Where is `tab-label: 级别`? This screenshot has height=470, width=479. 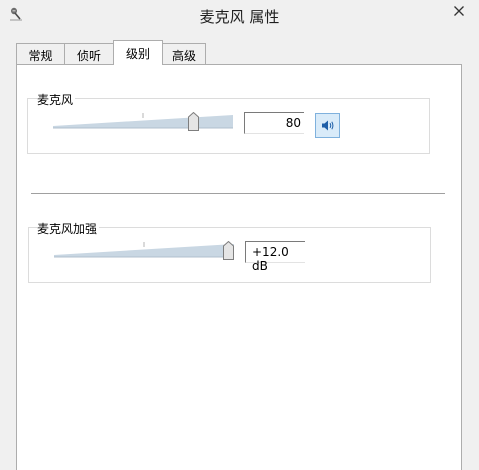 tab-label: 级别 is located at coordinates (137, 54).